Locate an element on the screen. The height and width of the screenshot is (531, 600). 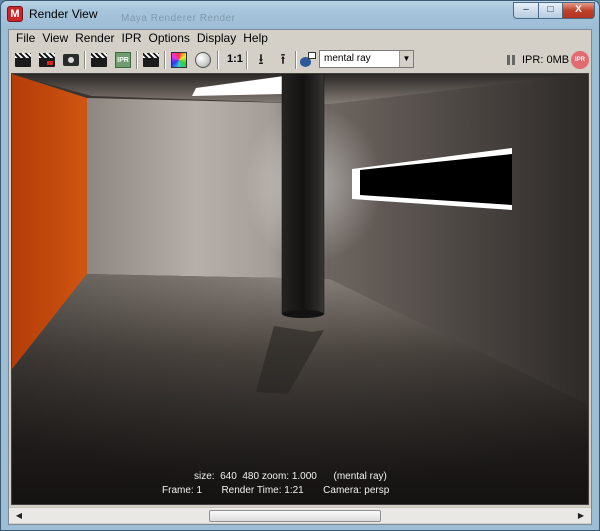
ipr-render-icon: IPR is located at coordinates (123, 60).